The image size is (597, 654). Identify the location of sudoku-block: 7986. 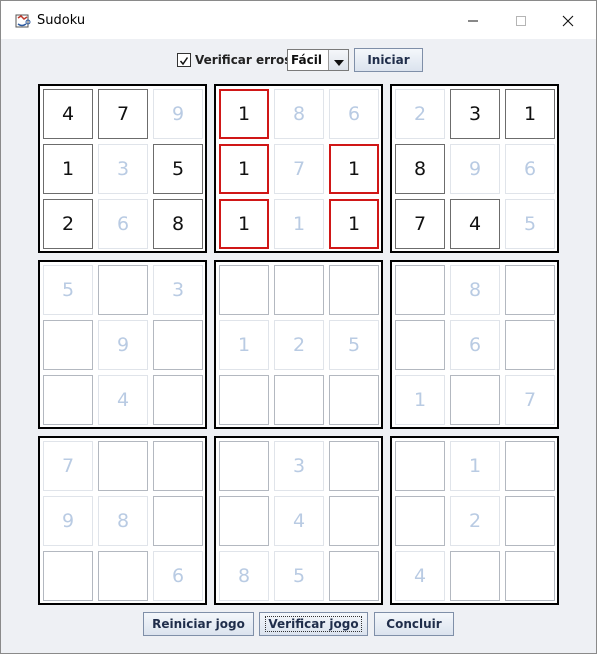
(122, 520).